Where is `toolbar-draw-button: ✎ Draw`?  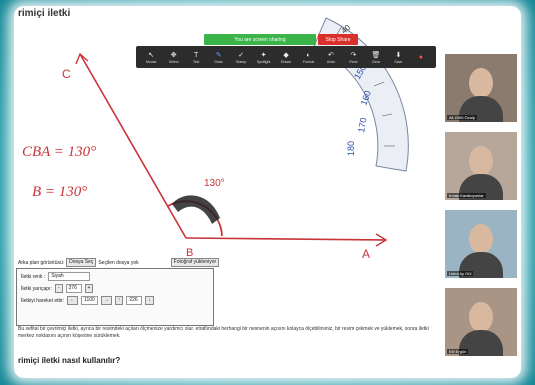
toolbar-draw-button: ✎ Draw is located at coordinates (218, 57).